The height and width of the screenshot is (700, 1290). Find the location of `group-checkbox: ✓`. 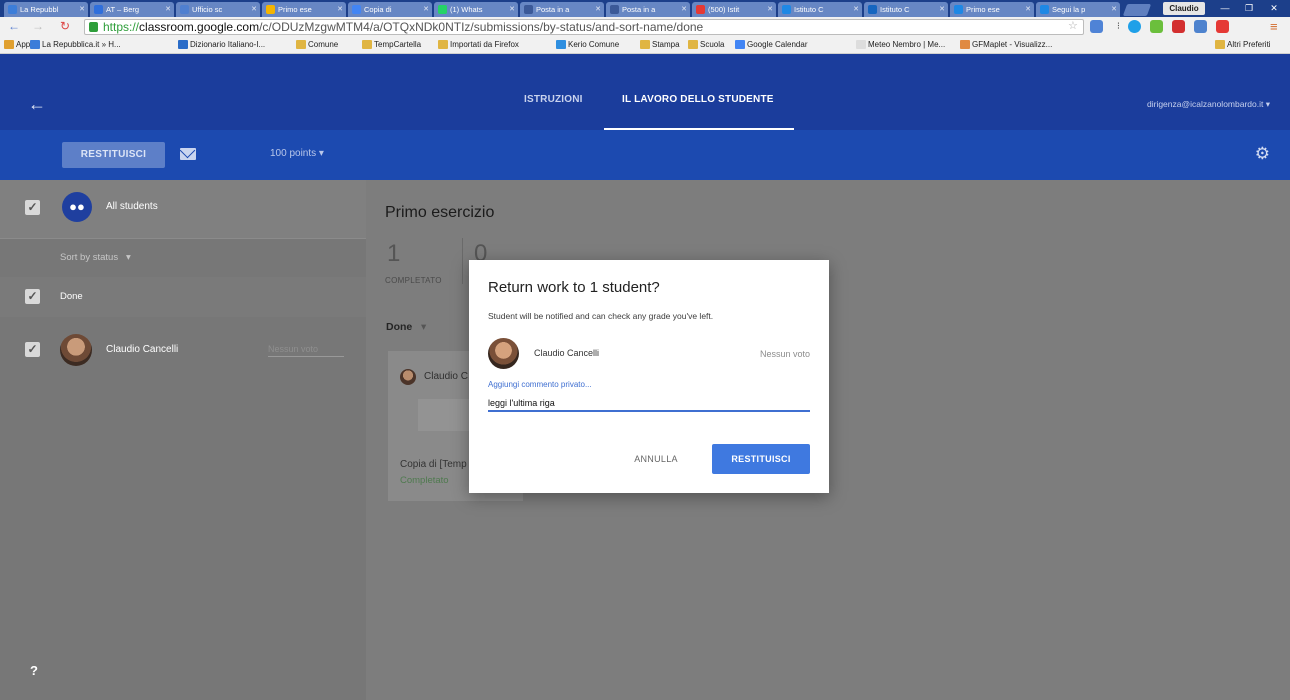

group-checkbox: ✓ is located at coordinates (32, 296).